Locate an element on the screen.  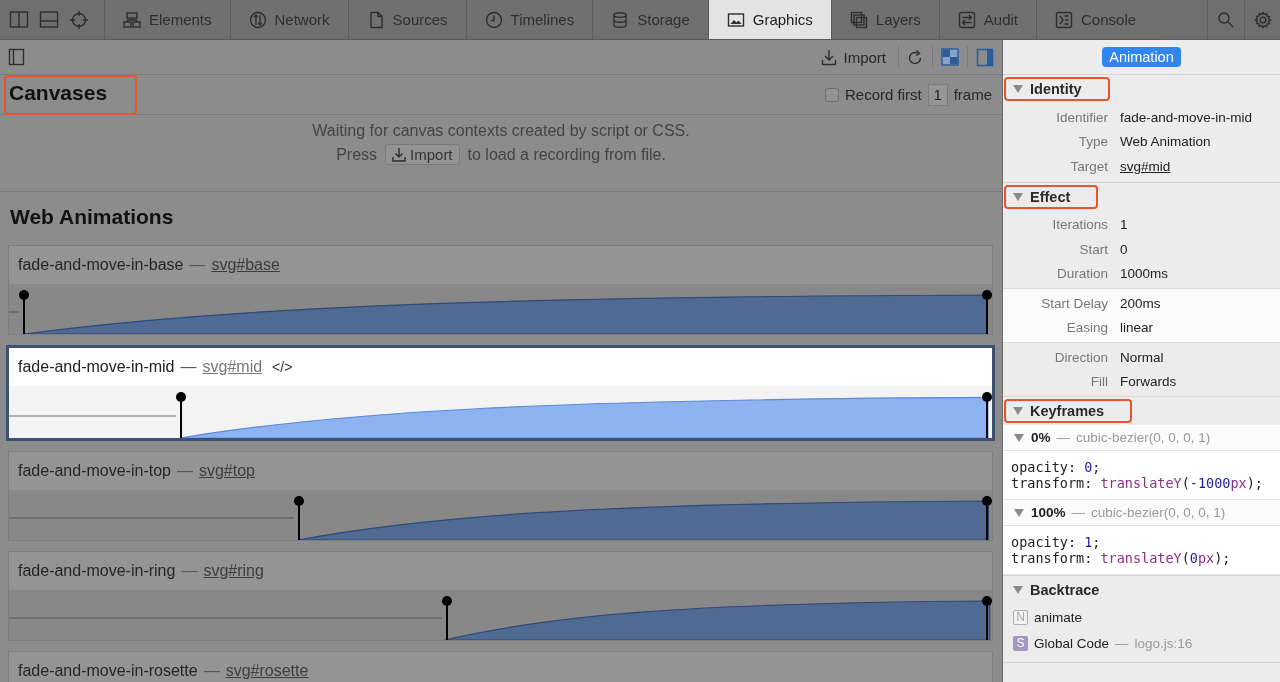
code-link: </> is located at coordinates (282, 367).